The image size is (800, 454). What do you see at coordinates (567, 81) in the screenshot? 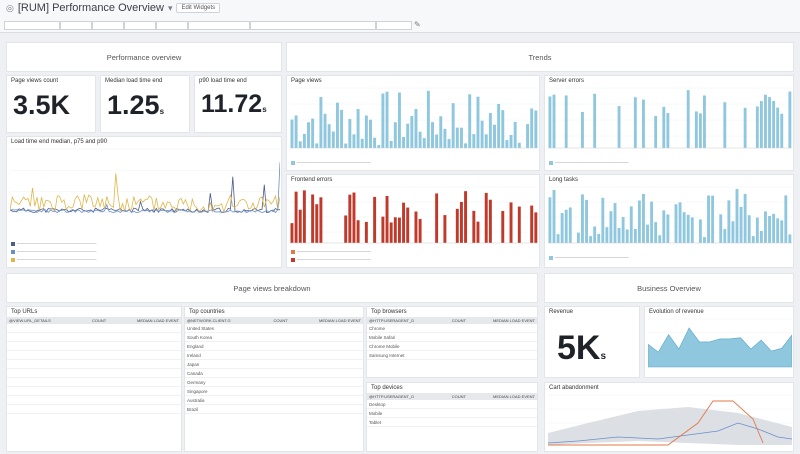
I see `widget-title: Server errors` at bounding box center [567, 81].